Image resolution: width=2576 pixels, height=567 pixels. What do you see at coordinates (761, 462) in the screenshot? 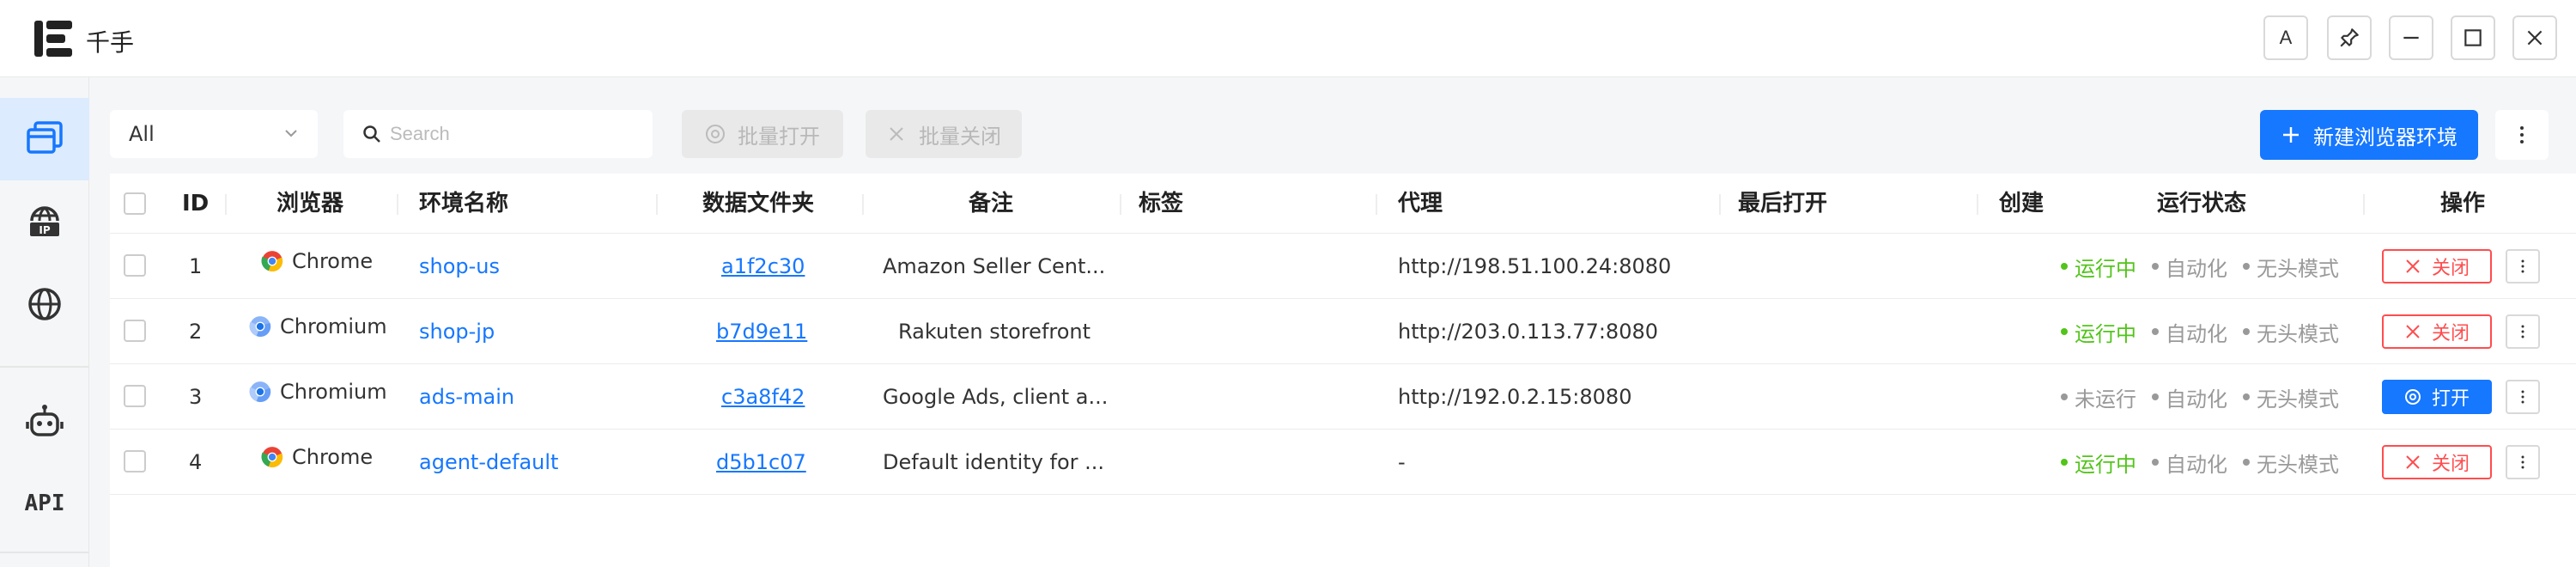
I see `data-folder-link: d5b1c07` at bounding box center [761, 462].